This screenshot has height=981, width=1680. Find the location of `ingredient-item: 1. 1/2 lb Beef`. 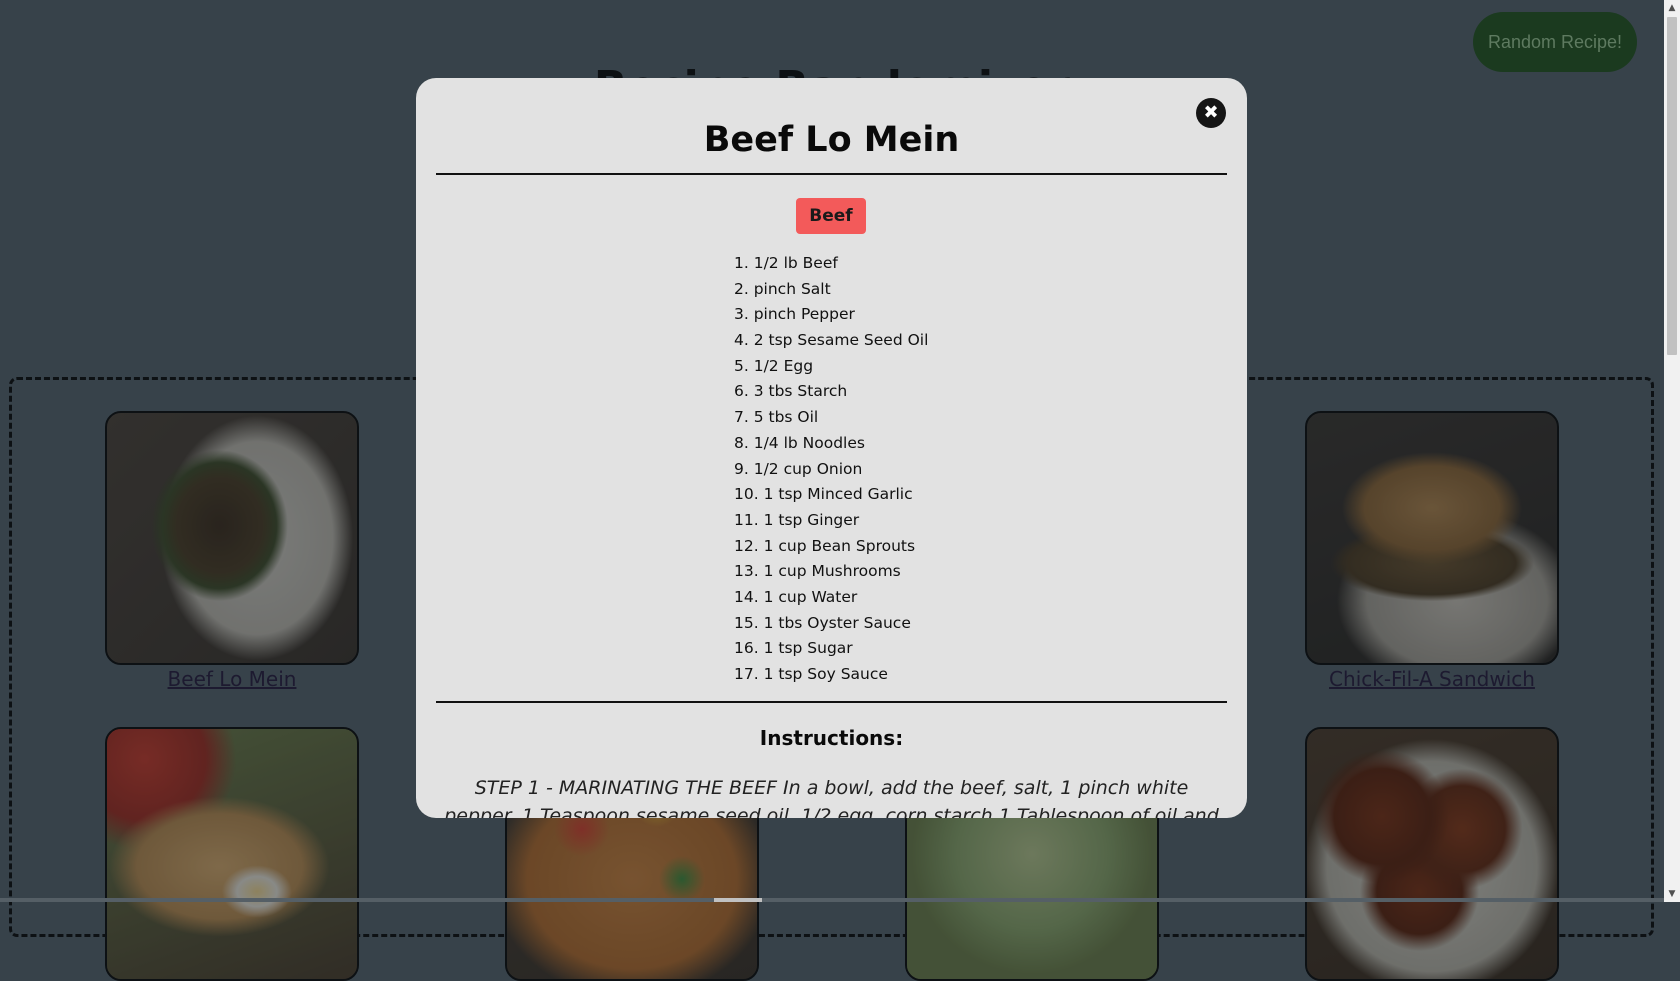

ingredient-item: 1. 1/2 lb Beef is located at coordinates (786, 263).